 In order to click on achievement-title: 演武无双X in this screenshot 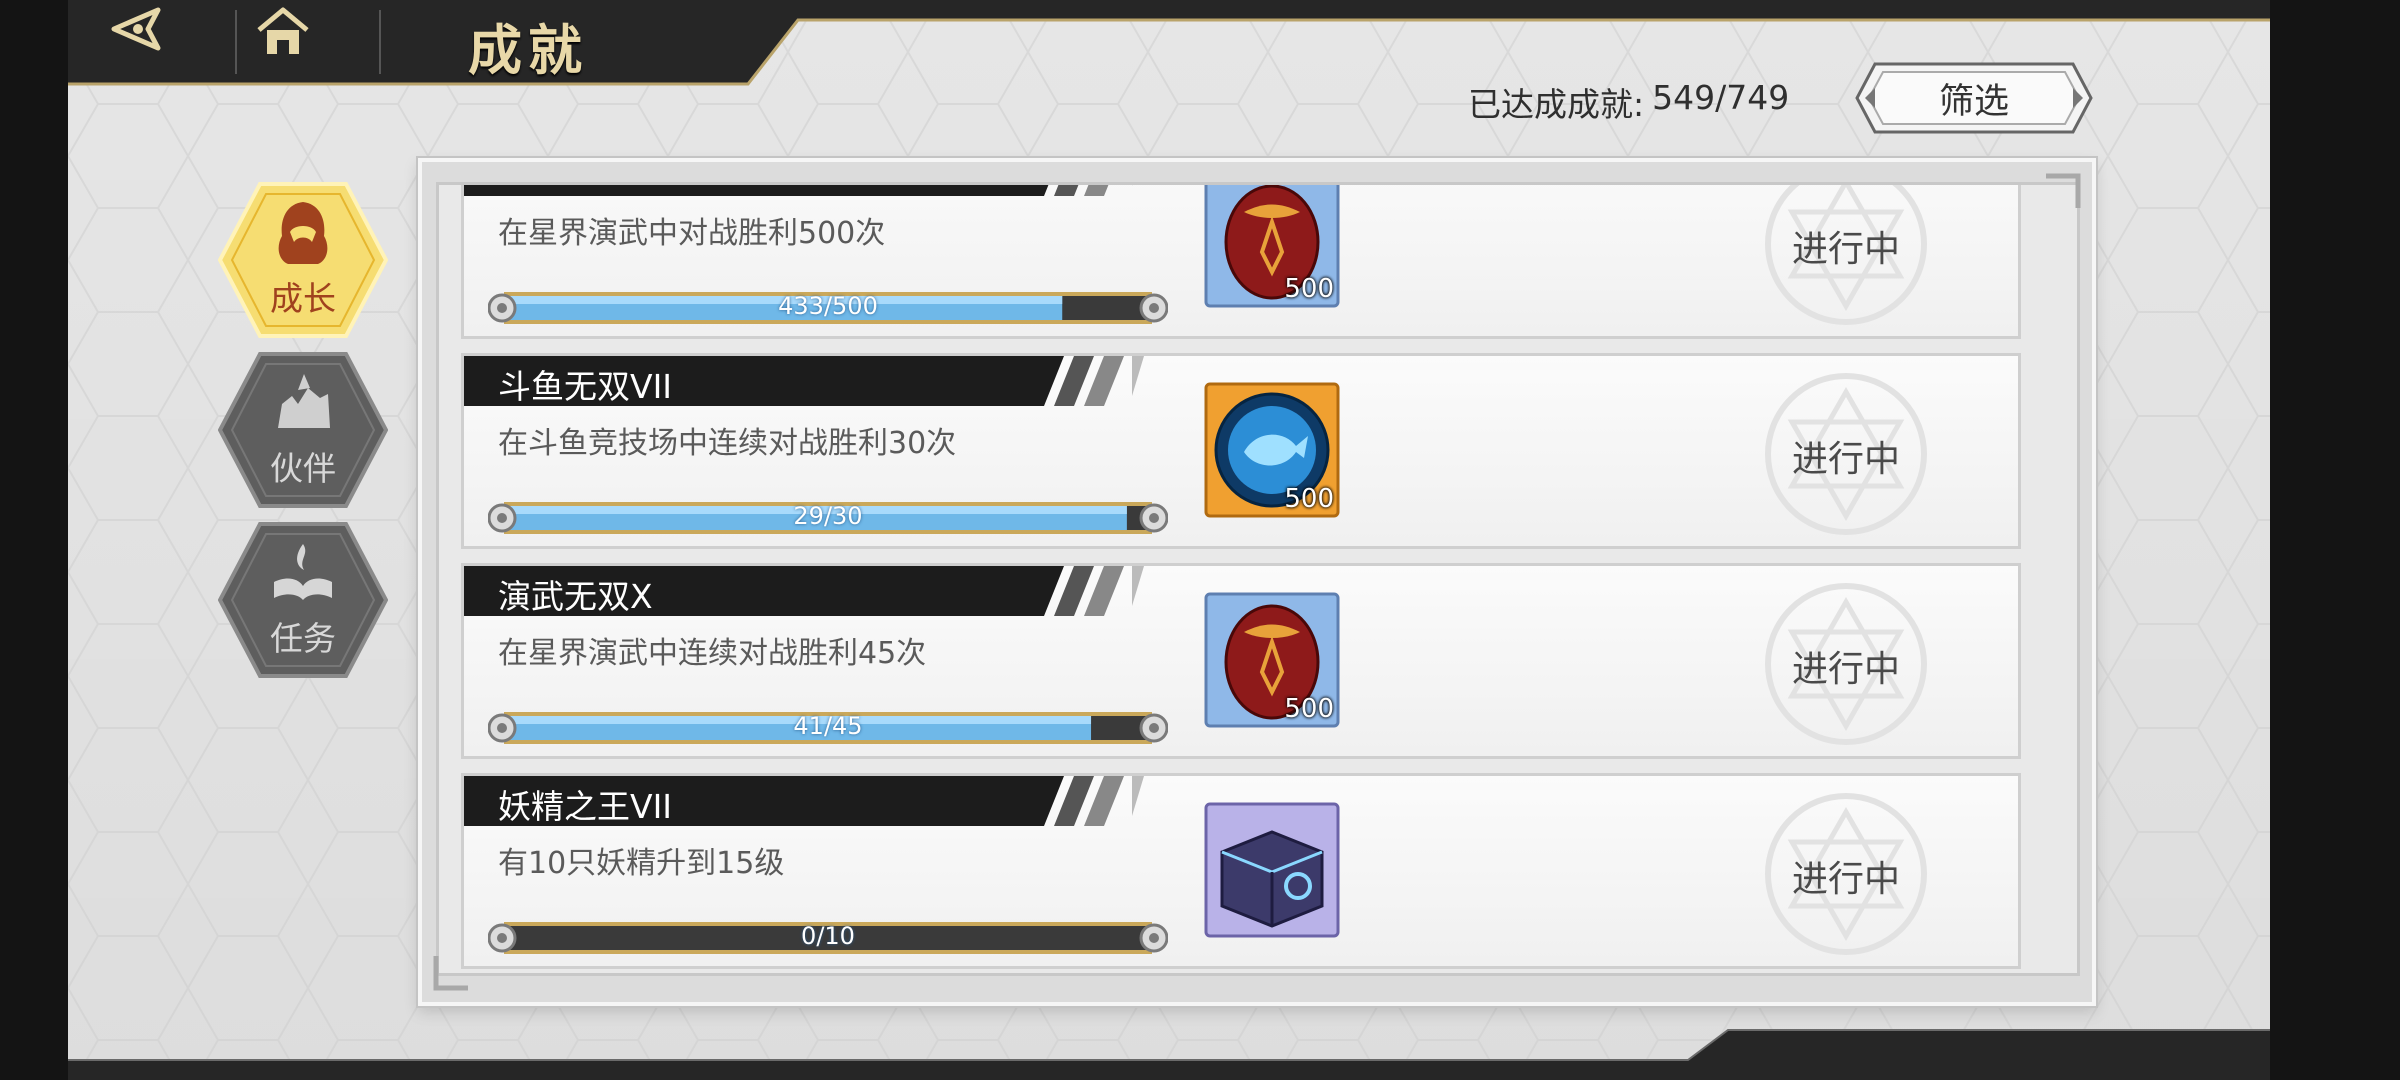, I will do `click(575, 596)`.